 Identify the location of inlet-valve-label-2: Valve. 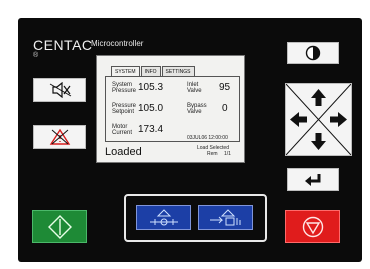
(194, 91).